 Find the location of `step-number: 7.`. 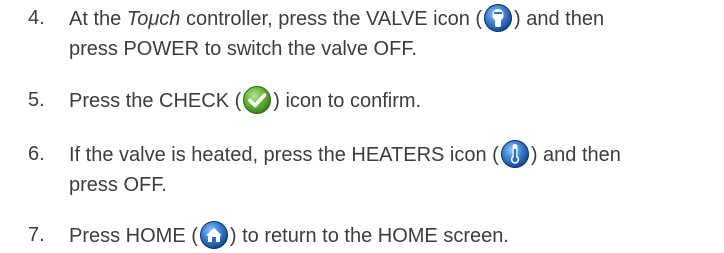

step-number: 7. is located at coordinates (36, 235).